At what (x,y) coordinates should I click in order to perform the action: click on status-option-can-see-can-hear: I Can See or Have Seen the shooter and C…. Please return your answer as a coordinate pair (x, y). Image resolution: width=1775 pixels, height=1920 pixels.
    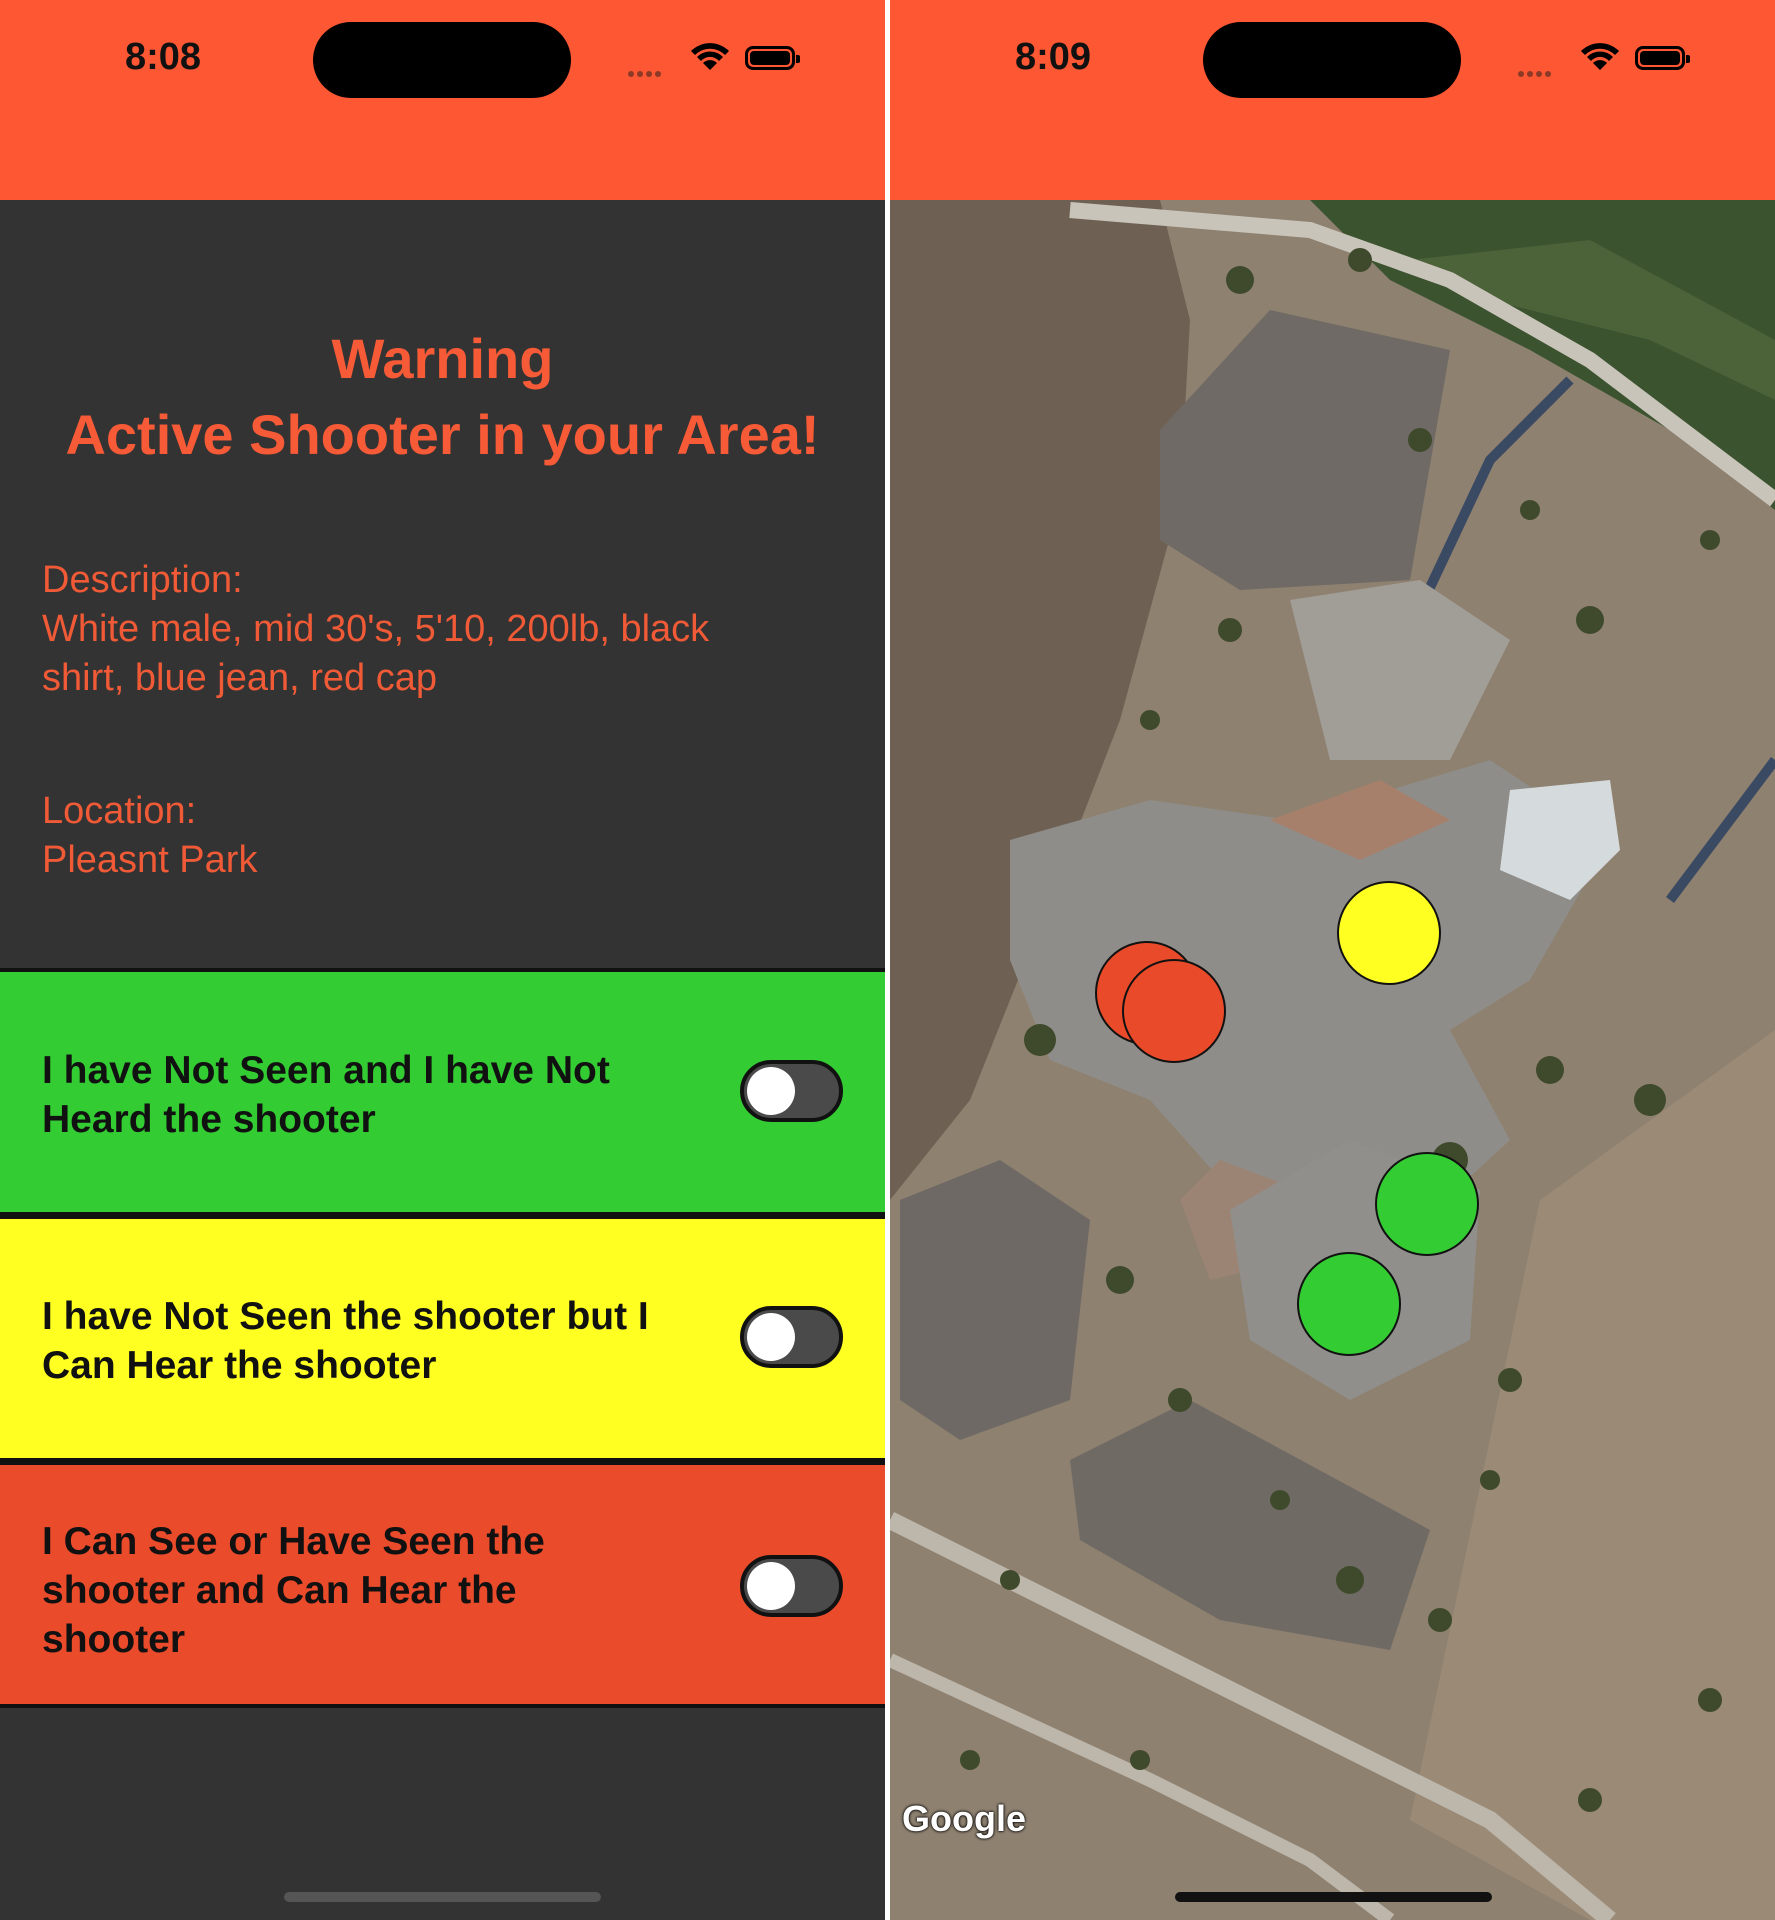
    Looking at the image, I should click on (442, 1583).